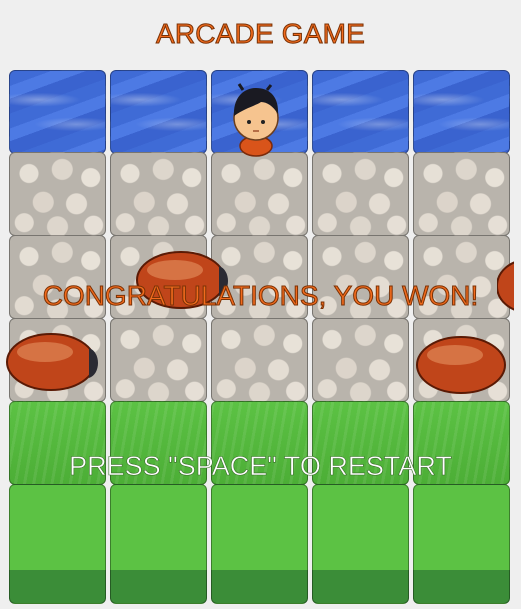 The image size is (521, 609). I want to click on game-title: ARCADE GAME, so click(260, 34).